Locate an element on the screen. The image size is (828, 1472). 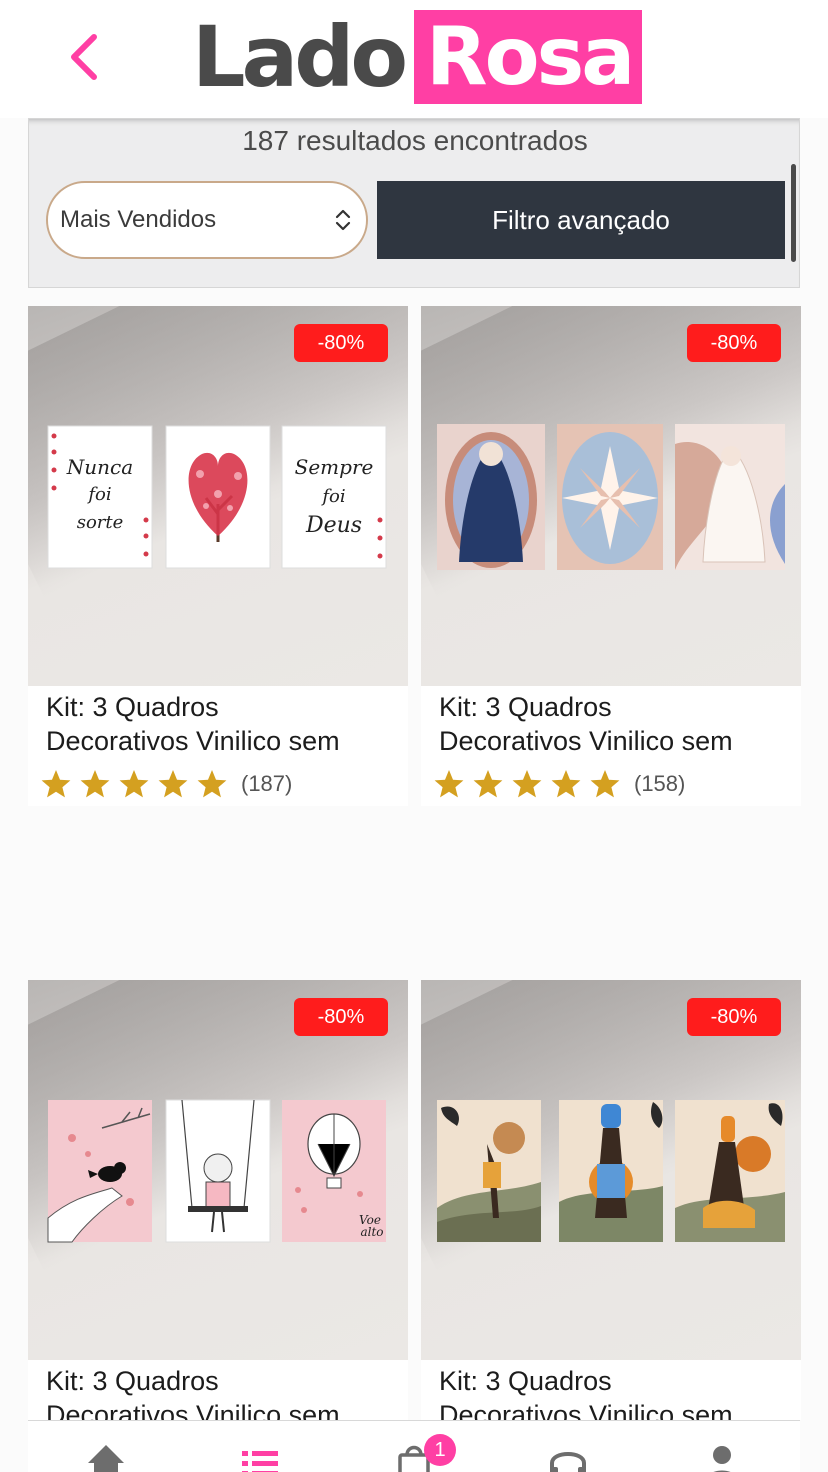
nav-list is located at coordinates (260, 1456).